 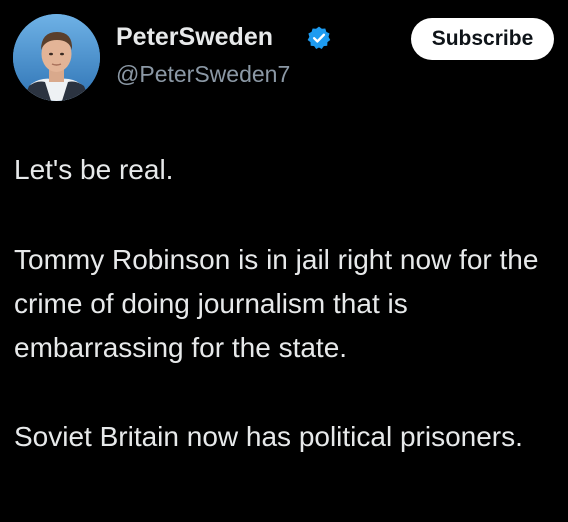 I want to click on verified-badge-icon, so click(x=319, y=38).